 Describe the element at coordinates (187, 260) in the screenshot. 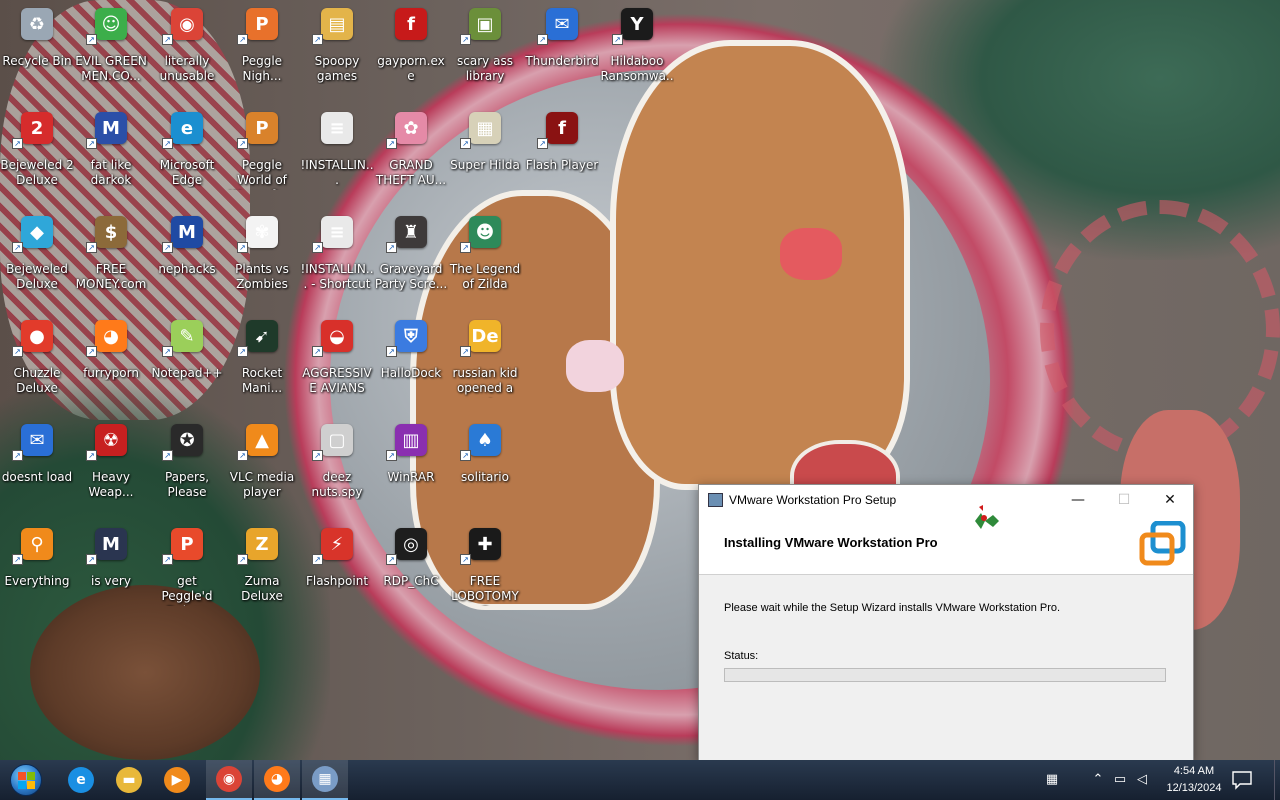

I see `desktop-icon: M ↗ nephacks` at that location.